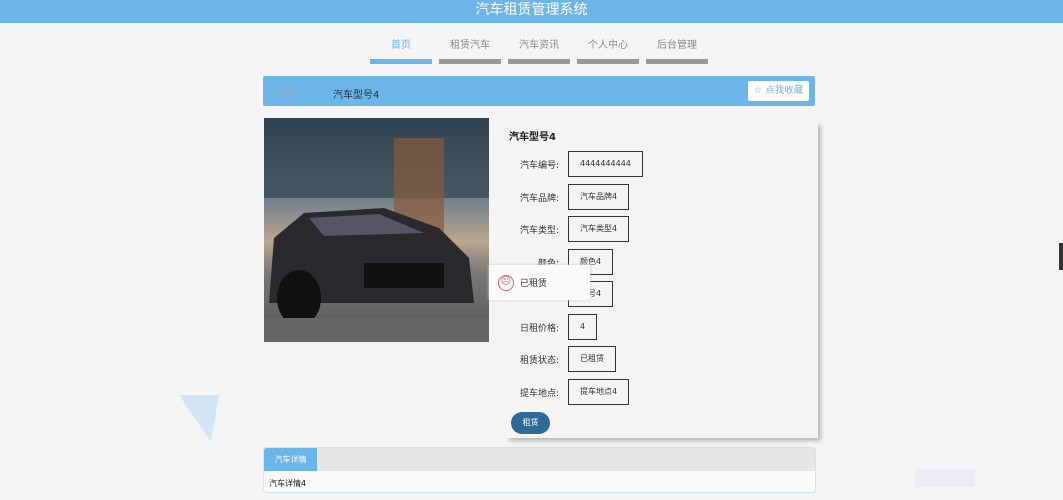 The height and width of the screenshot is (500, 1063). I want to click on field-label: 汽车品牌:, so click(539, 198).